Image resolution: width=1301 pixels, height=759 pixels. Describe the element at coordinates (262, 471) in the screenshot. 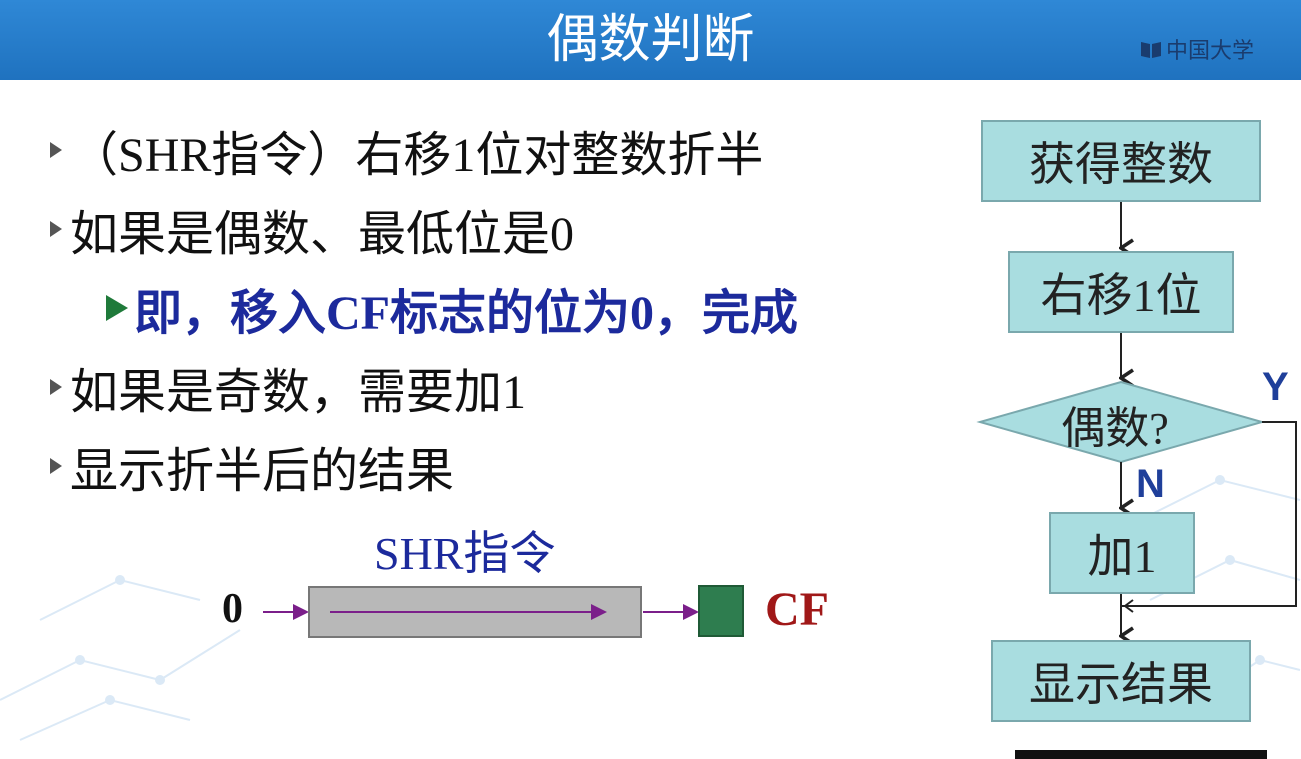

I see `bullet-text: 显示折半后的结果` at that location.